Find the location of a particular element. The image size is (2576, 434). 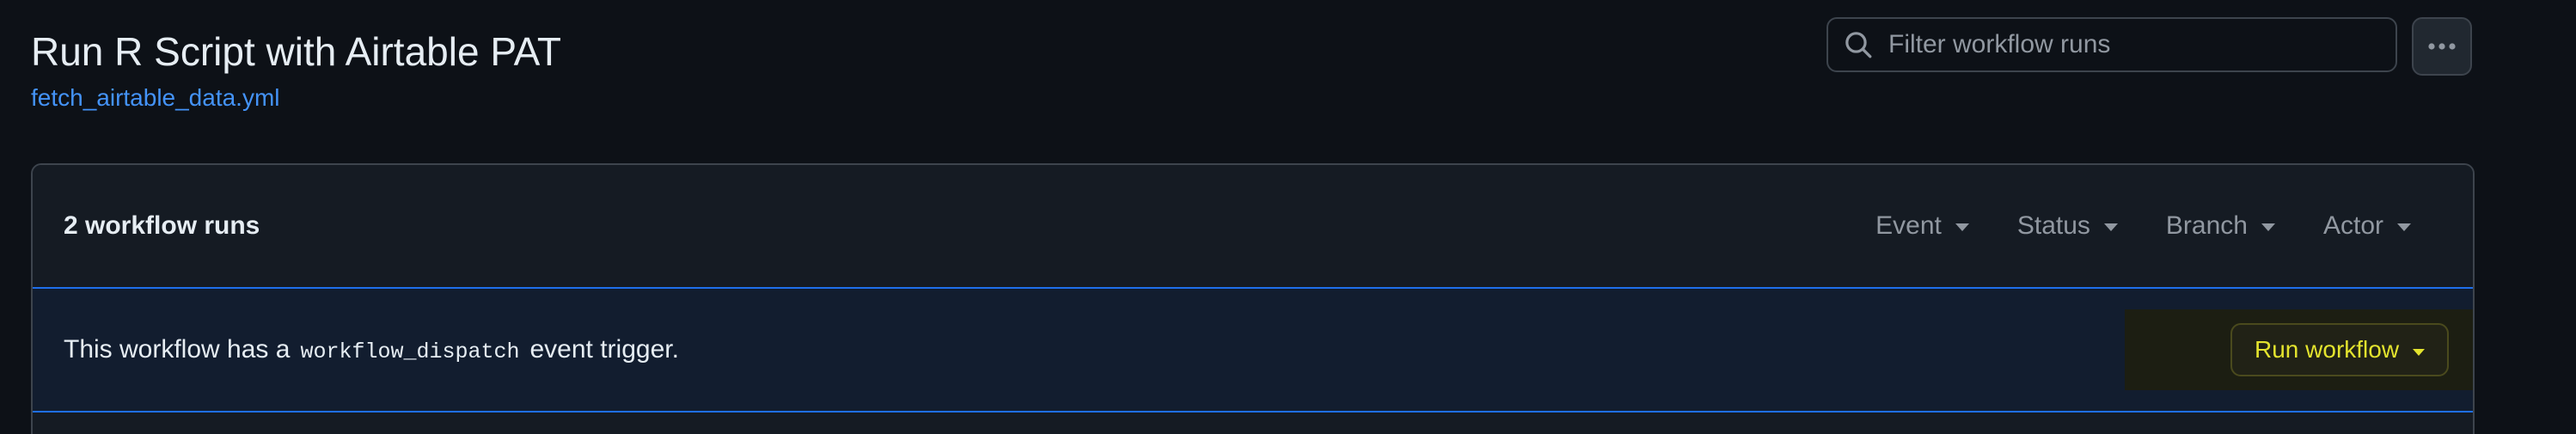

dispatch-message-prefix: This workflow has a is located at coordinates (177, 349).